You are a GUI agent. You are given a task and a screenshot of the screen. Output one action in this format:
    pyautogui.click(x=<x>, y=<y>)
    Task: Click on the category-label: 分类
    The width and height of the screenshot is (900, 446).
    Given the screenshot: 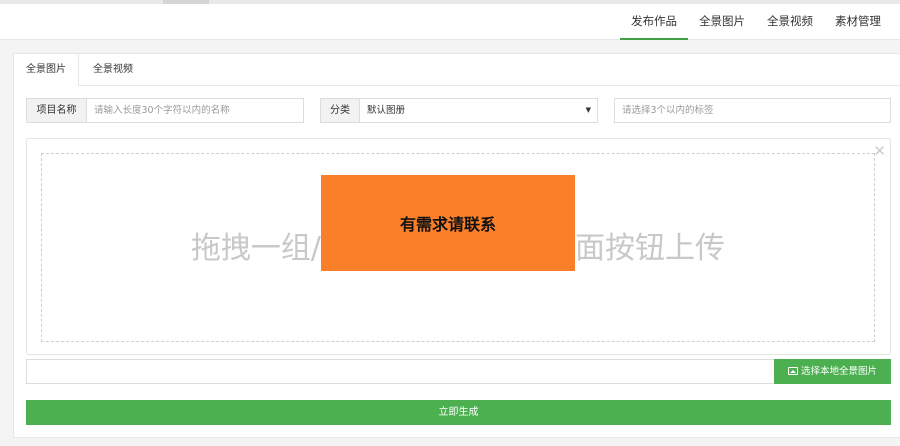 What is the action you would take?
    pyautogui.click(x=340, y=110)
    